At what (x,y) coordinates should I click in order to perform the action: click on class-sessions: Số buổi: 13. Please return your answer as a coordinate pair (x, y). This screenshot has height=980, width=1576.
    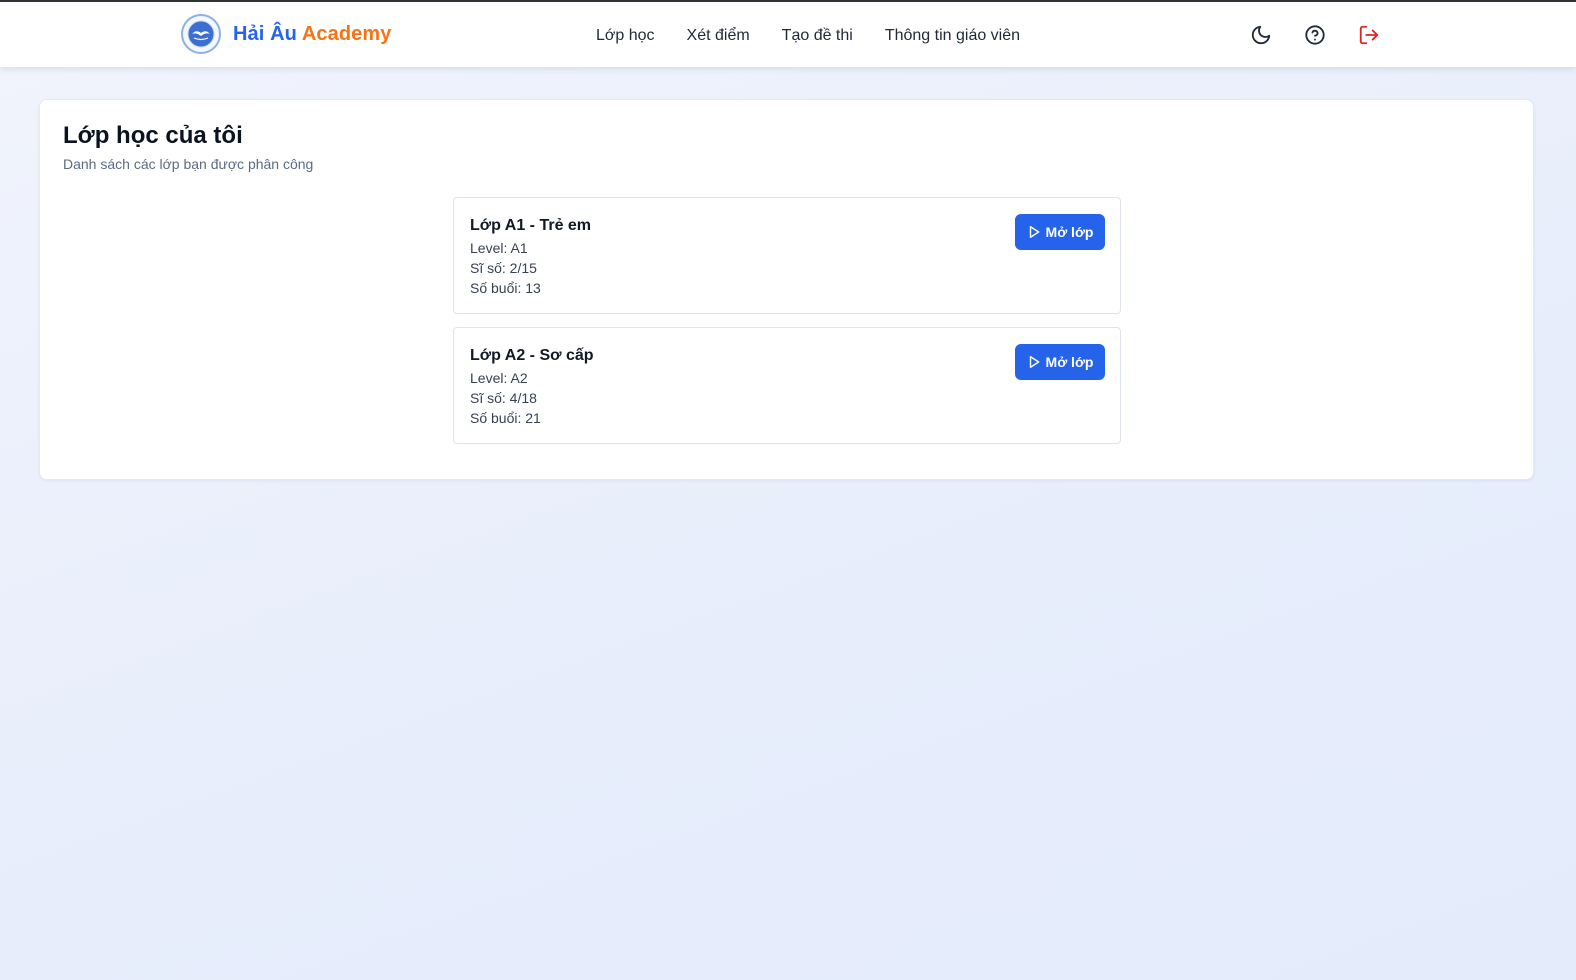
    Looking at the image, I should click on (505, 288).